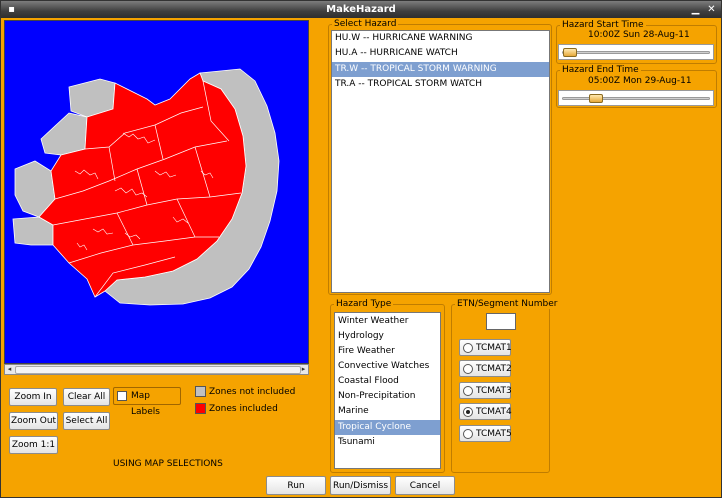 The height and width of the screenshot is (498, 722). Describe the element at coordinates (596, 98) in the screenshot. I see `end-slider-thumb` at that location.